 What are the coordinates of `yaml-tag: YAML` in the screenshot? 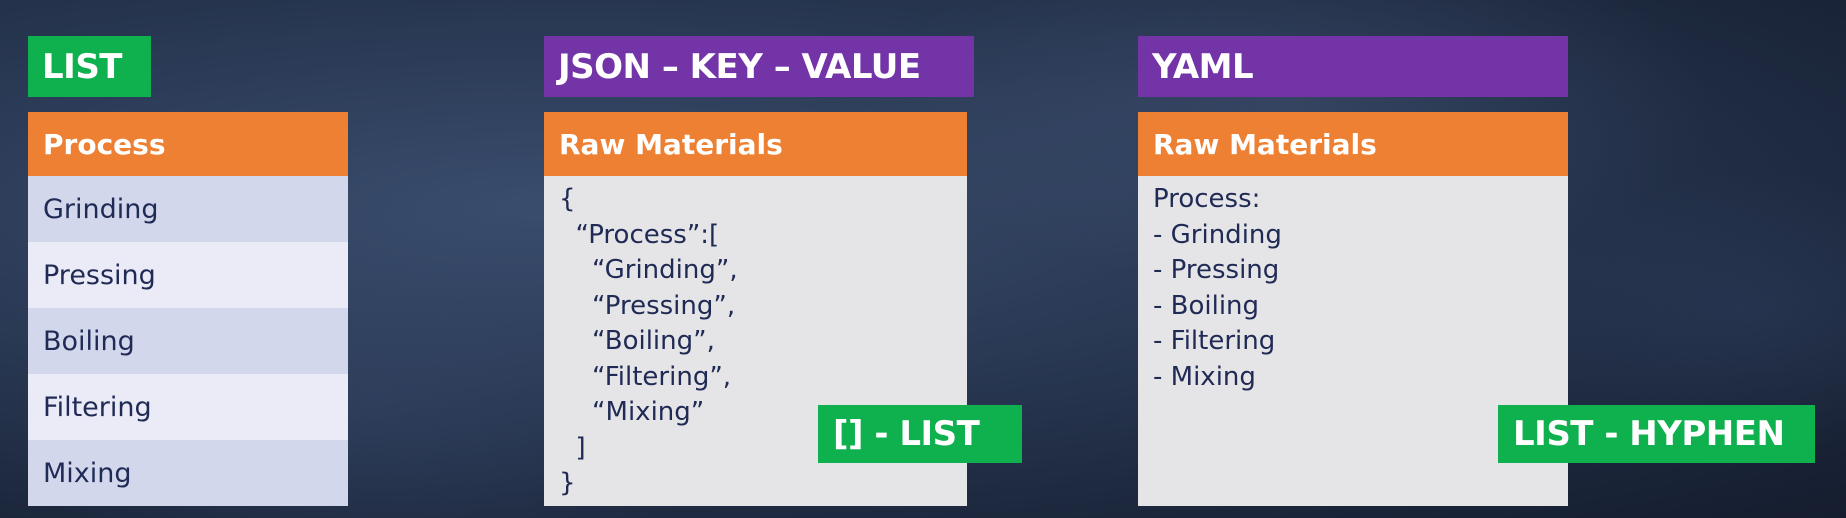 It's located at (1353, 66).